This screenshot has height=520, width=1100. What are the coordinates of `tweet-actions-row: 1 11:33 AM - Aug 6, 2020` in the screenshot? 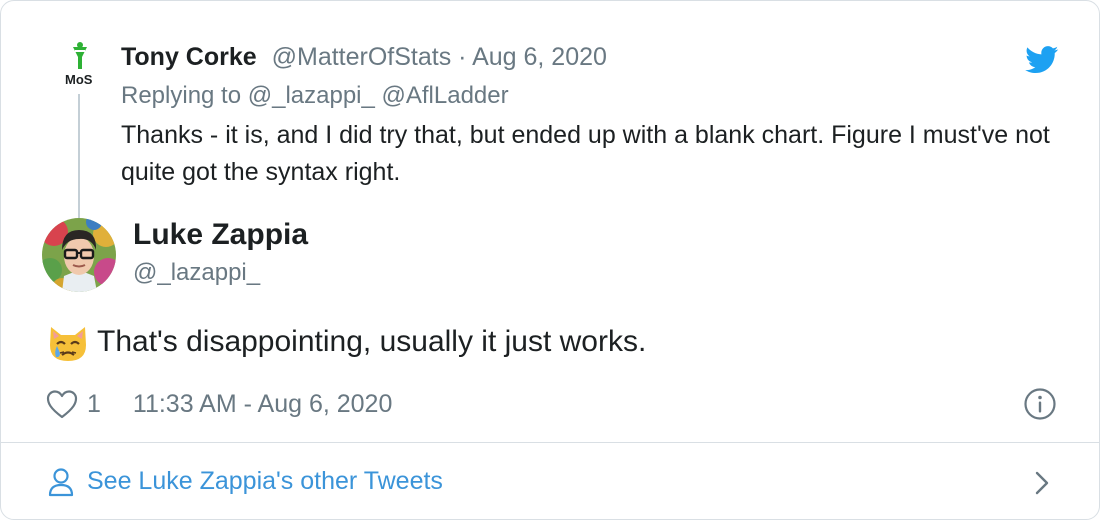 It's located at (218, 404).